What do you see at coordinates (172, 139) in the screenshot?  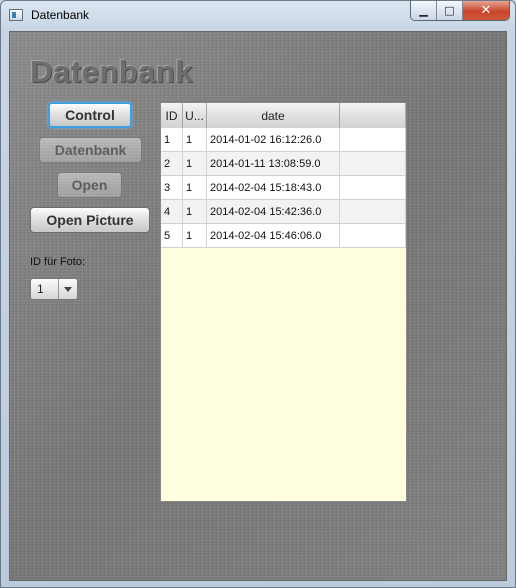 I see `cell-id: 1` at bounding box center [172, 139].